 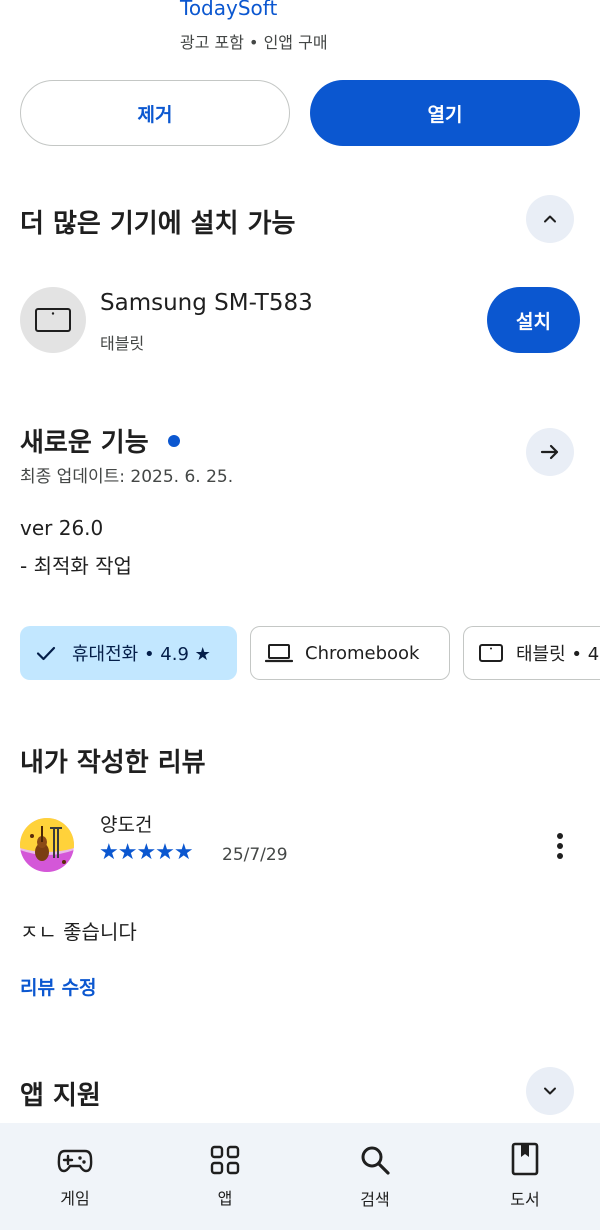 I want to click on bottom-nav: 게임 앱 검색 도서, so click(x=300, y=1176).